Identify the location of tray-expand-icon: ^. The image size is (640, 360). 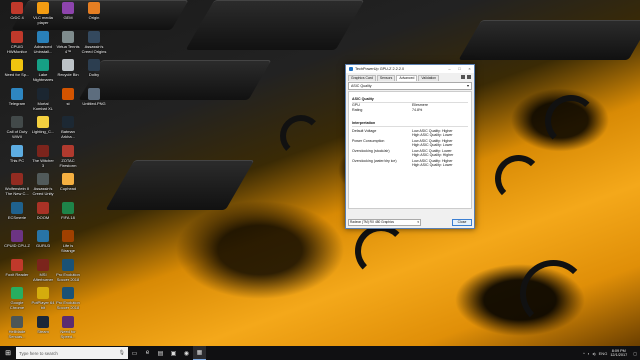
(584, 353).